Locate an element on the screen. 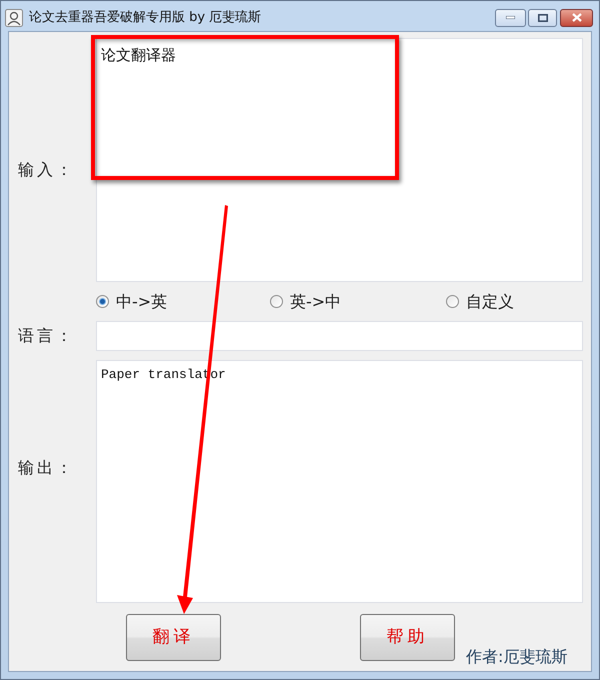 The height and width of the screenshot is (680, 600). radio-label: 英->中 is located at coordinates (316, 302).